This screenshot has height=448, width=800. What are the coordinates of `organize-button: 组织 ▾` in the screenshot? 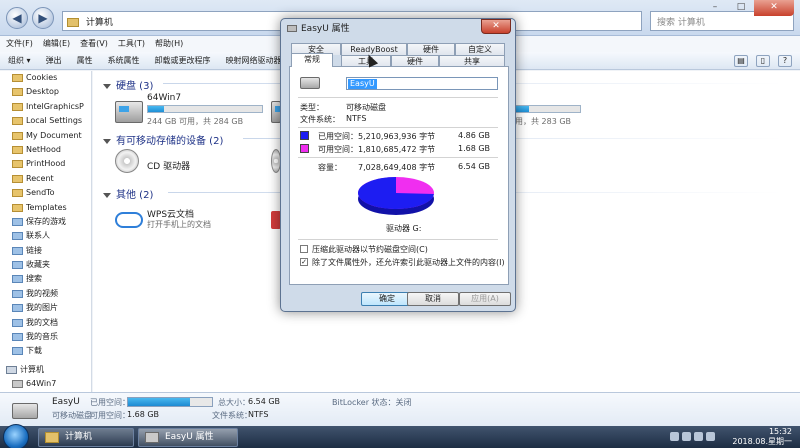 It's located at (19, 60).